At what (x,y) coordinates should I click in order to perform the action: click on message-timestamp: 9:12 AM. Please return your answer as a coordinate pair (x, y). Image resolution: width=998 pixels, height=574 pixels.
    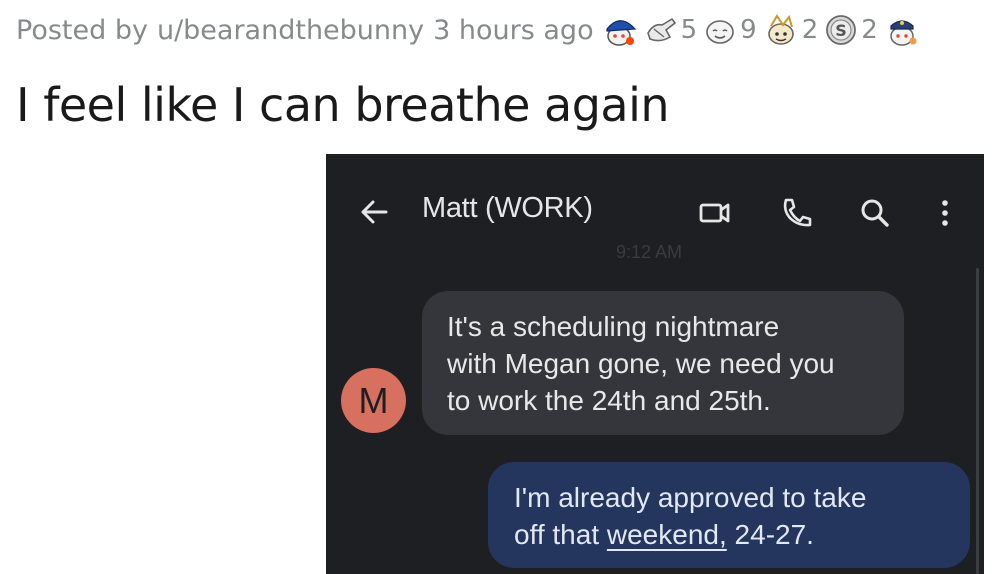
    Looking at the image, I should click on (649, 252).